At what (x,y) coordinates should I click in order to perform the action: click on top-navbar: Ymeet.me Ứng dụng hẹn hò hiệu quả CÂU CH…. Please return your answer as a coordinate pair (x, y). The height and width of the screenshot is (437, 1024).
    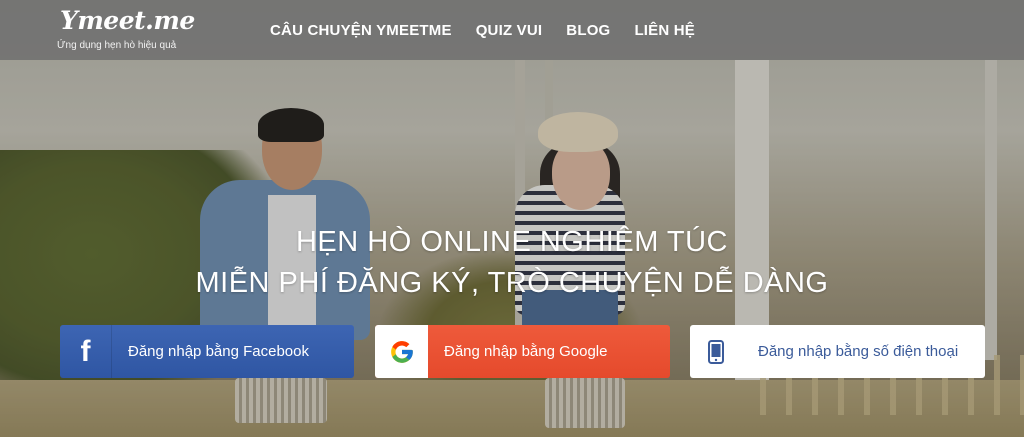
    Looking at the image, I should click on (512, 30).